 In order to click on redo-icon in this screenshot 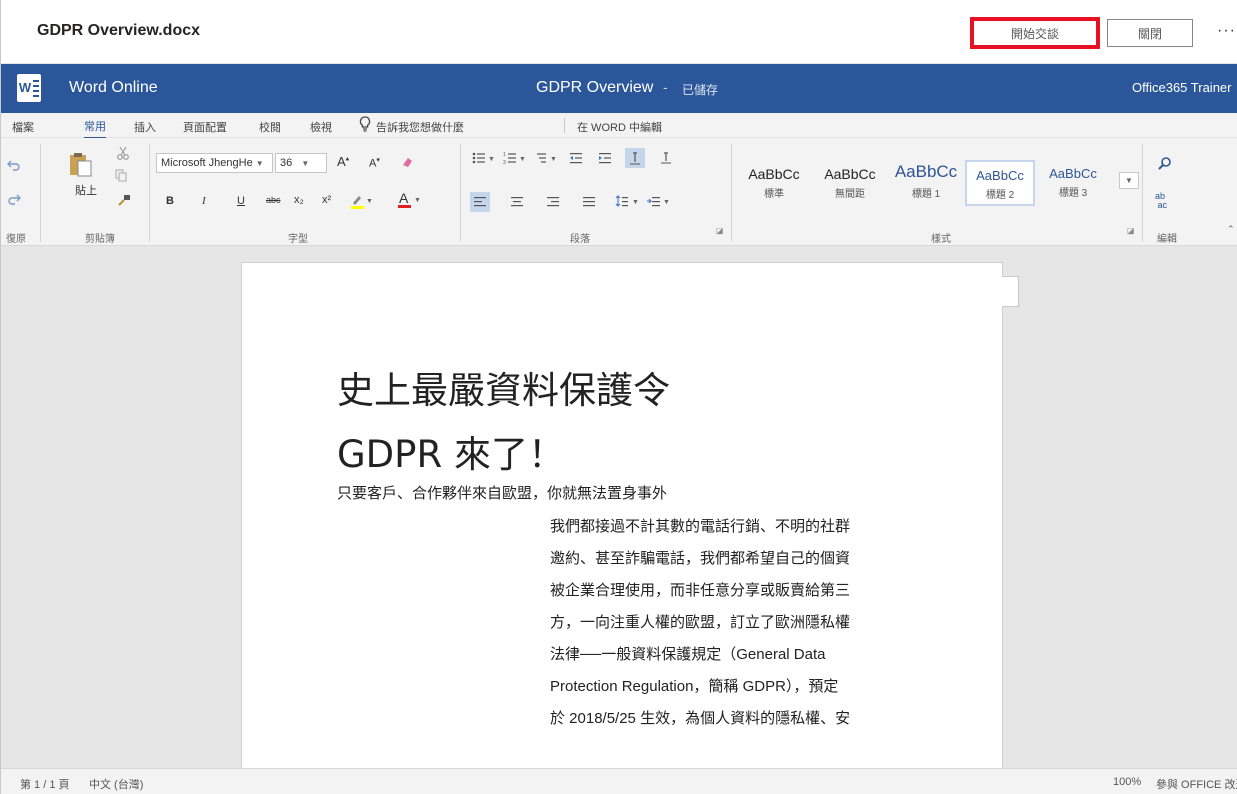, I will do `click(14, 199)`.